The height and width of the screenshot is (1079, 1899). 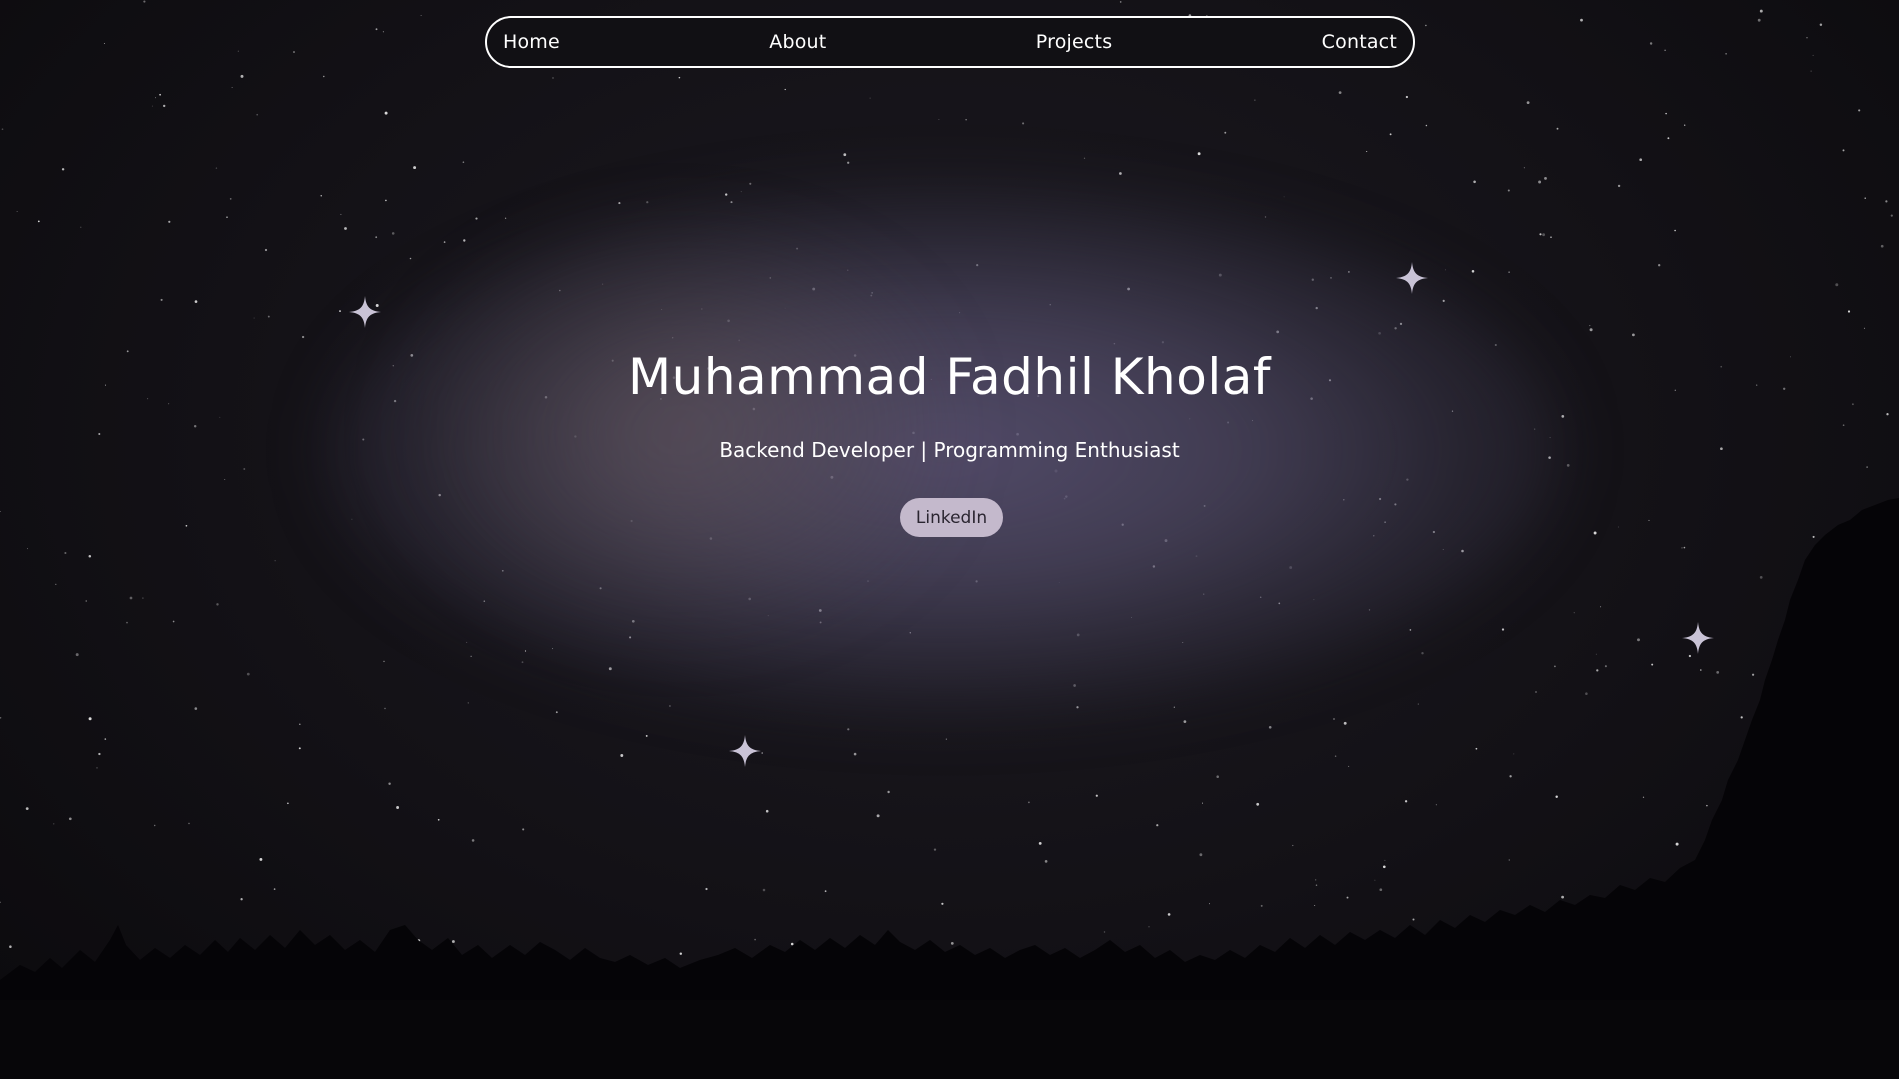 What do you see at coordinates (365, 312) in the screenshot?
I see `sparkle-icon-left` at bounding box center [365, 312].